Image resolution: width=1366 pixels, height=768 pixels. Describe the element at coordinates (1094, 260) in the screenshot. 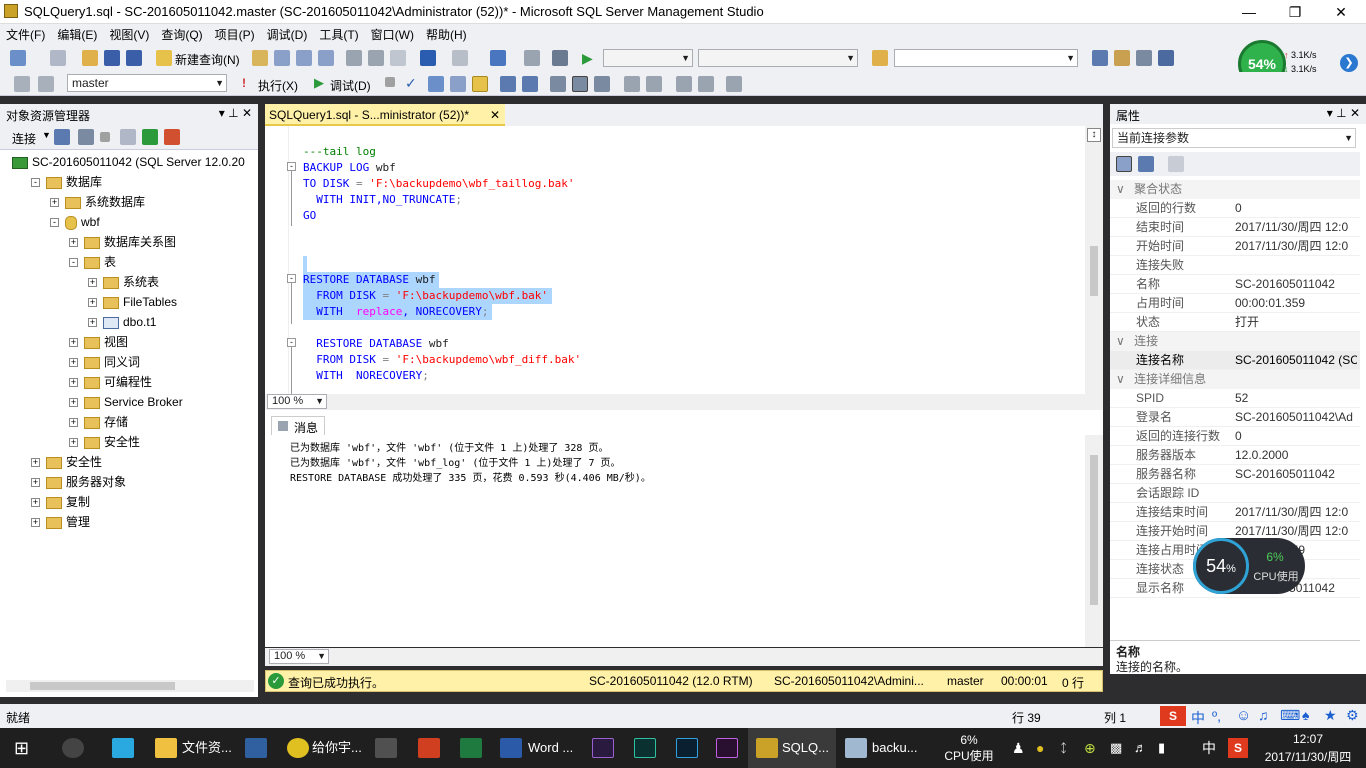

I see `editor-vertical-scrollbar: ↕` at that location.